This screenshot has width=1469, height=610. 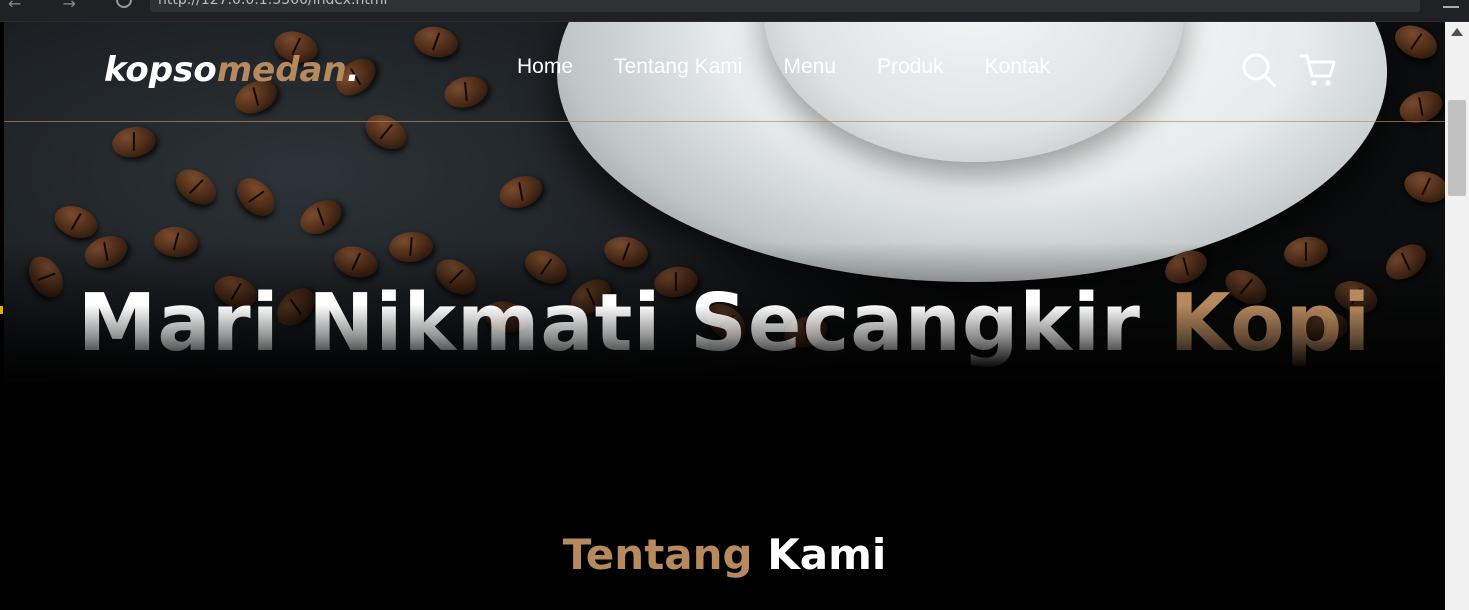 What do you see at coordinates (809, 67) in the screenshot?
I see `nav-item-menu: Menu` at bounding box center [809, 67].